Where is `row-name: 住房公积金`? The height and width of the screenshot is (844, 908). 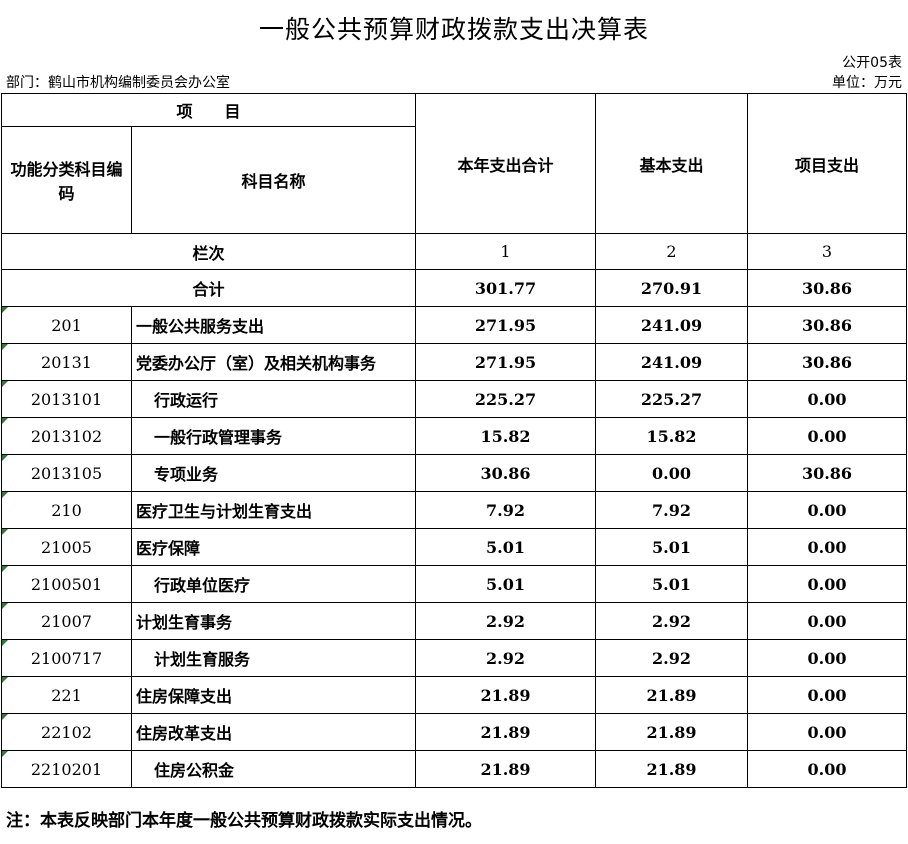
row-name: 住房公积金 is located at coordinates (273, 769).